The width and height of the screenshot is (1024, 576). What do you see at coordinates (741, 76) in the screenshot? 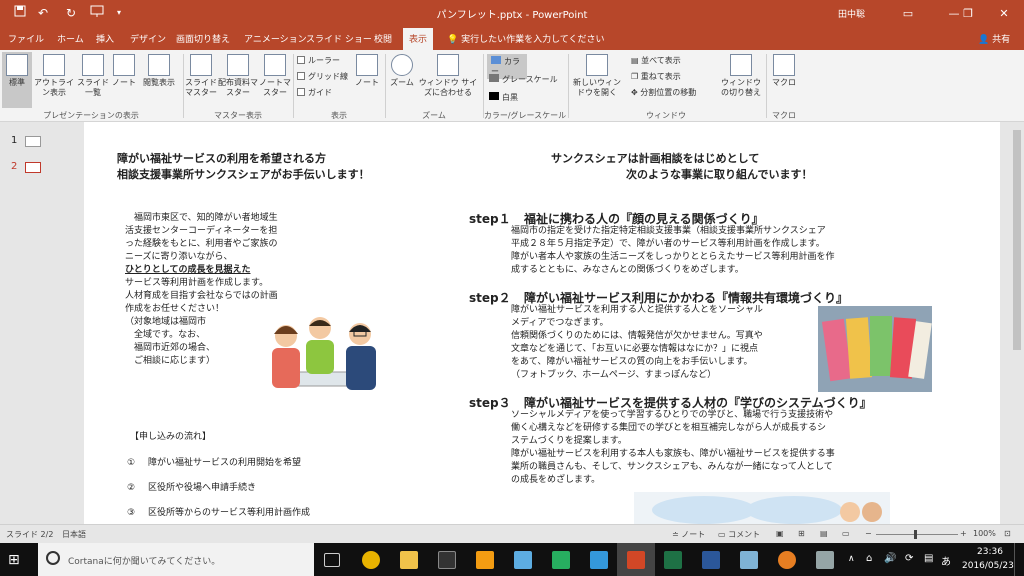
I see `switch-windows-button: ウィンドウの切り替え` at bounding box center [741, 76].